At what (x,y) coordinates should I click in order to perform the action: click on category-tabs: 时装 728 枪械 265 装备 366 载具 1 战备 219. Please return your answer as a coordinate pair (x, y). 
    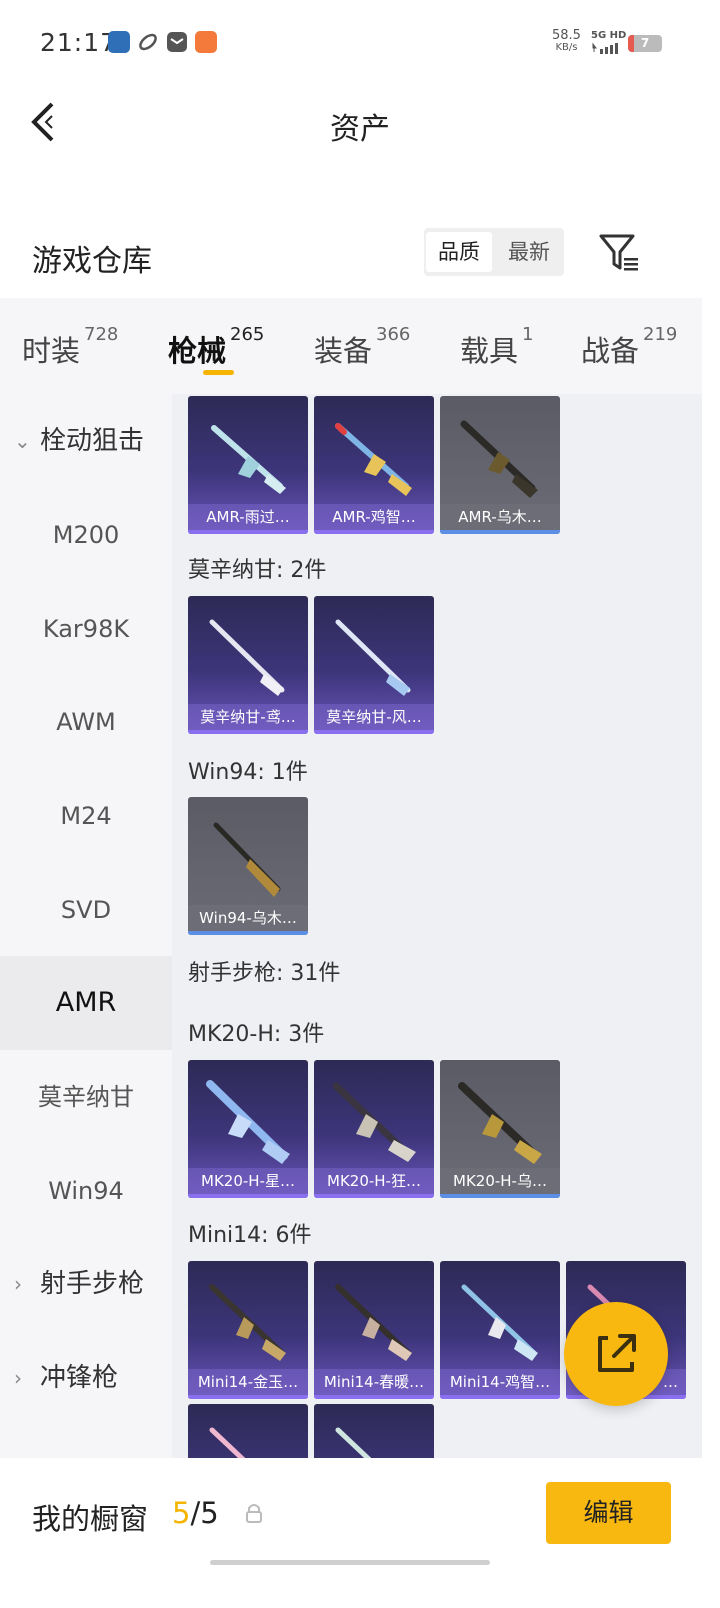
    Looking at the image, I should click on (351, 346).